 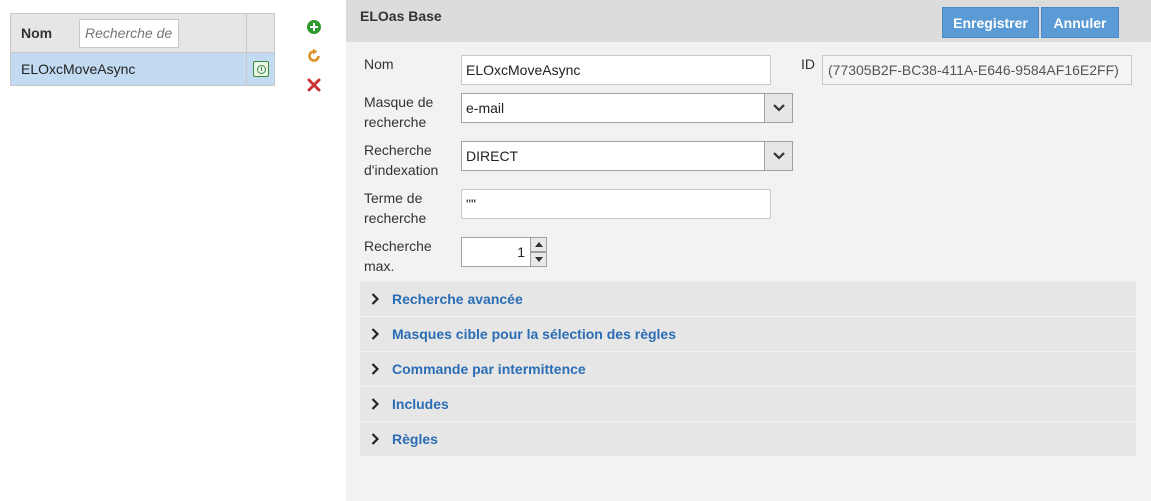 I want to click on section-label: Commande par intermittence, so click(x=489, y=369).